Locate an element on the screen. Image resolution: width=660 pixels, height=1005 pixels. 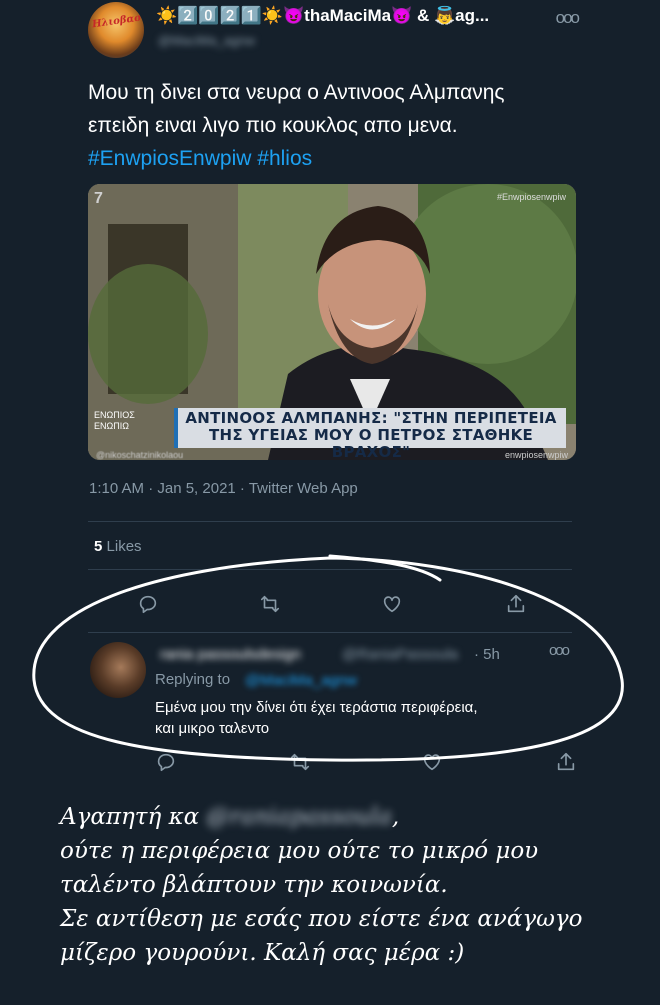
show-logo: ΕΝΩΠΙΟΣ ΕΝΩΠΙΩ is located at coordinates (114, 421).